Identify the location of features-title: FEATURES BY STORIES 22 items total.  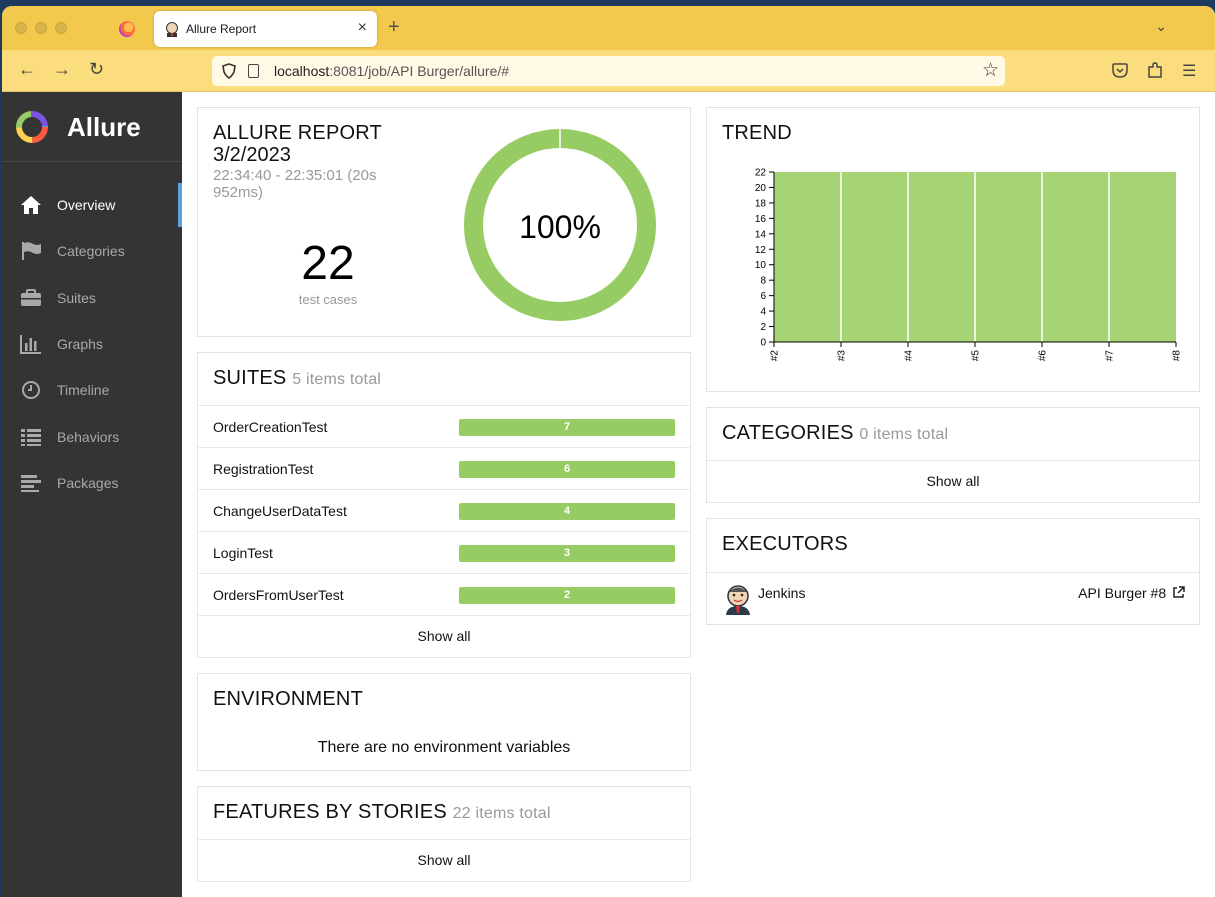
(382, 812).